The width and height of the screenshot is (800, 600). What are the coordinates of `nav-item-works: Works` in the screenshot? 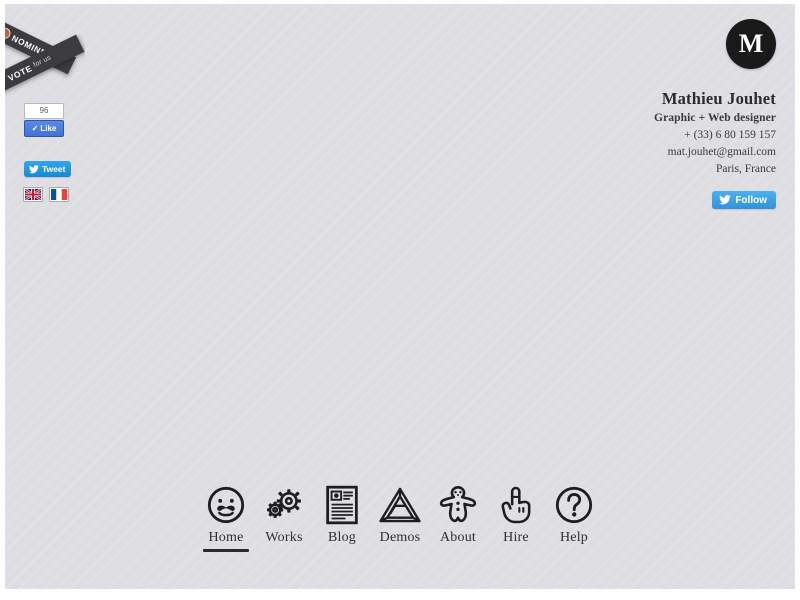 It's located at (284, 517).